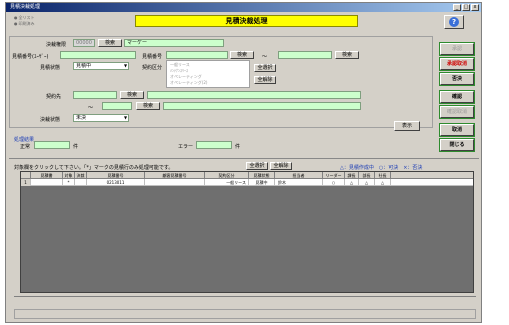  Describe the element at coordinates (227, 182) in the screenshot. I see `cell-contract-type: 一般リース` at that location.